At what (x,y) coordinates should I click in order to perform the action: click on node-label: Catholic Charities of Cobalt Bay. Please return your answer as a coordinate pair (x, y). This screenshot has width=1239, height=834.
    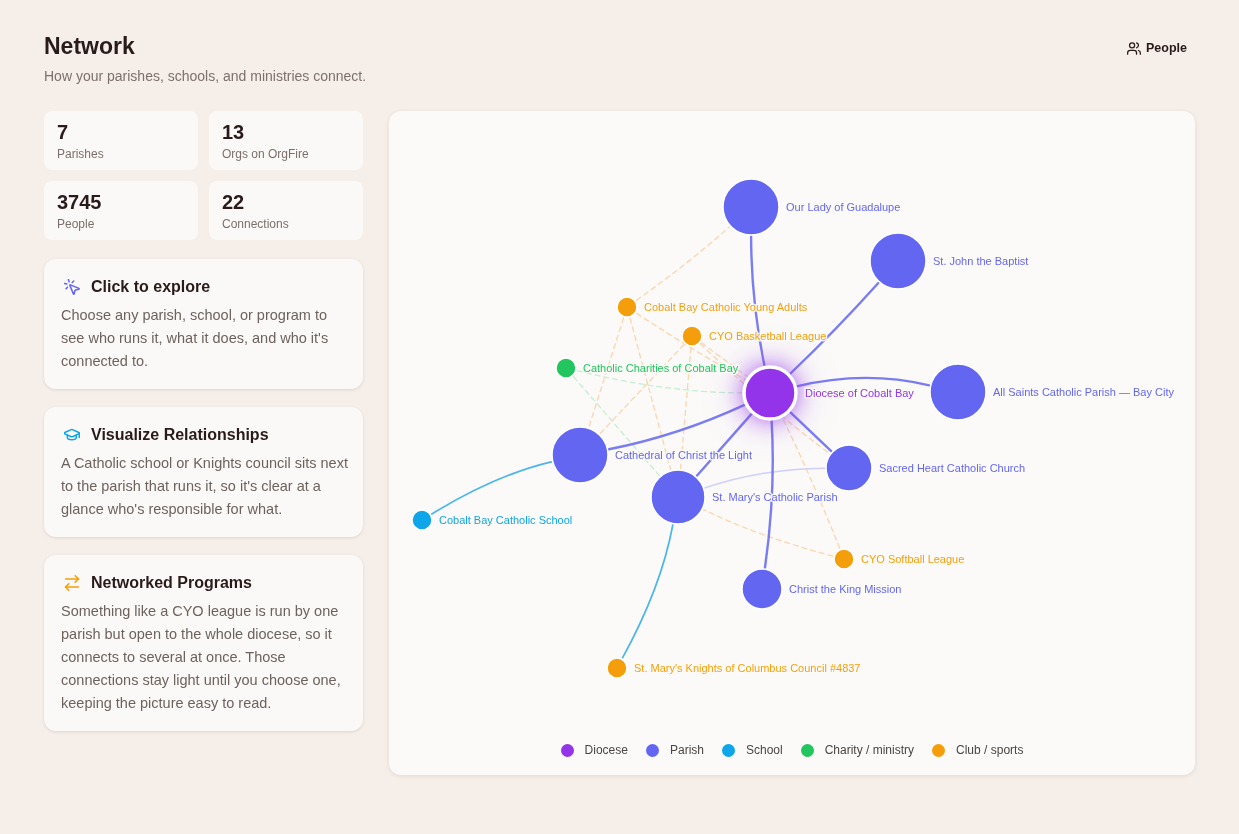
    Looking at the image, I should click on (661, 368).